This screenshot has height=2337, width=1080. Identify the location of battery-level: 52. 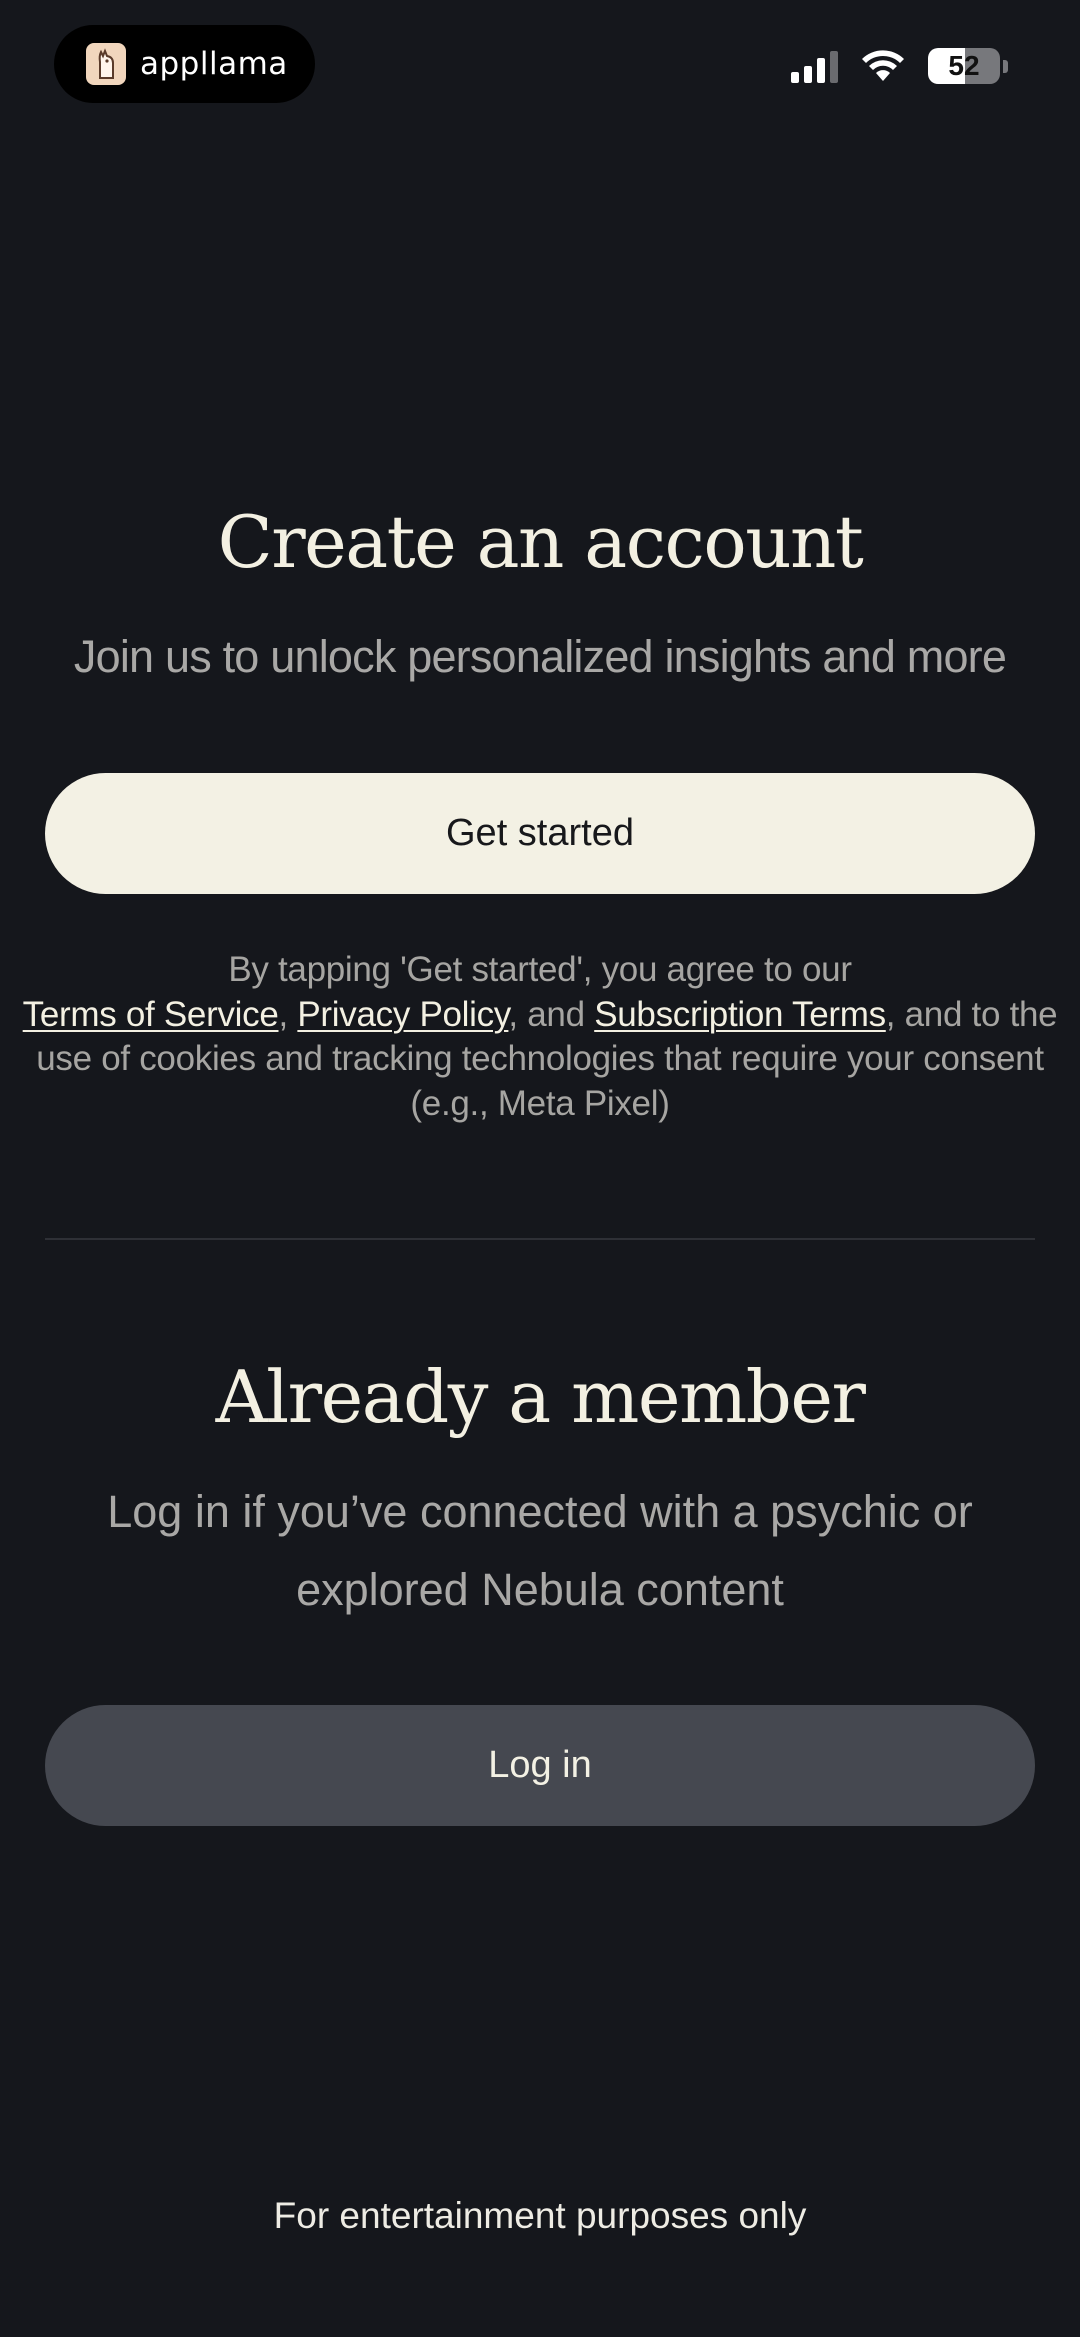
(964, 65).